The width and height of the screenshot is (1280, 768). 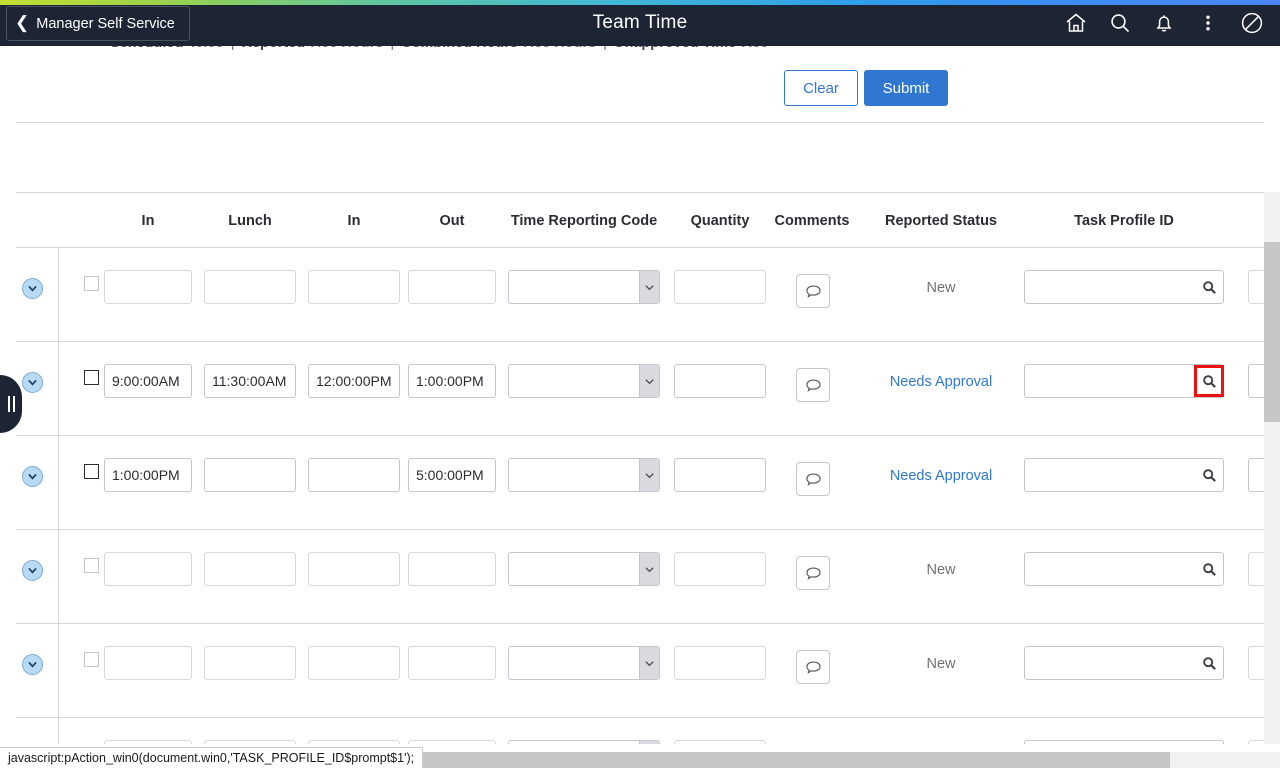 What do you see at coordinates (812, 221) in the screenshot?
I see `column-header-comments: Comments` at bounding box center [812, 221].